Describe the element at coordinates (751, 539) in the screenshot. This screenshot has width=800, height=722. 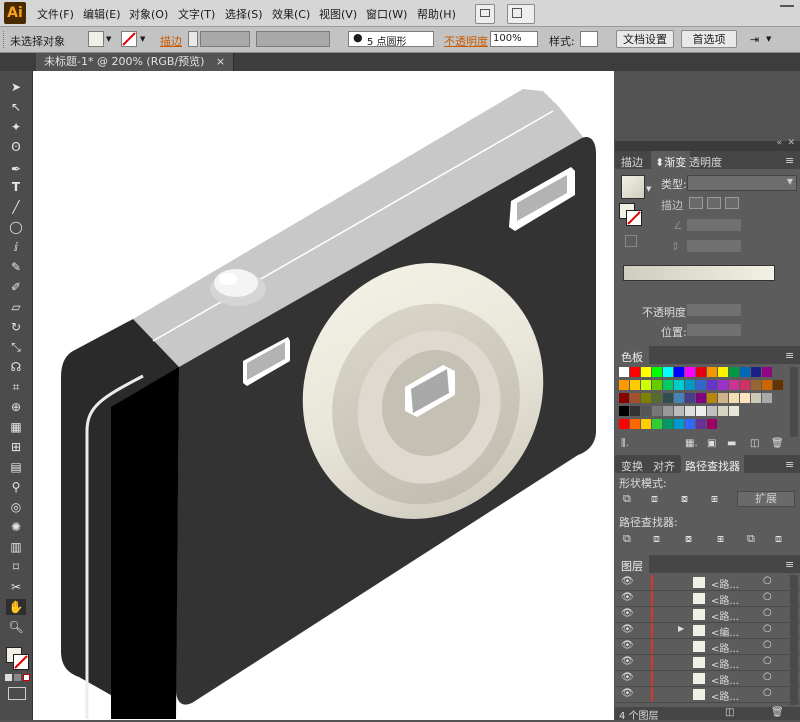
I see `outline-icon: ⧉` at that location.